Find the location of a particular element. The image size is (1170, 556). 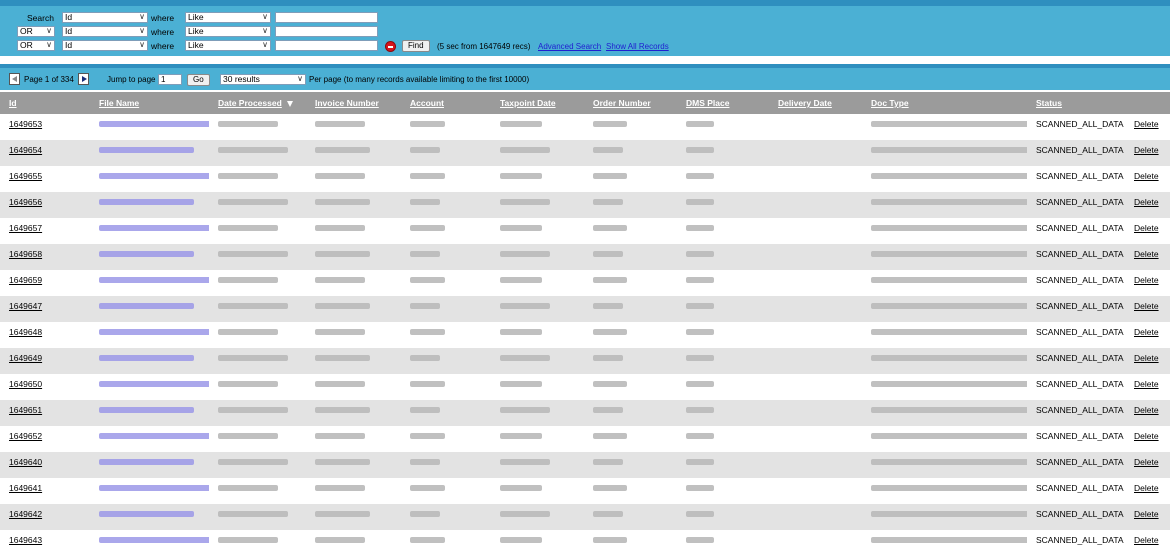

go-button: Go is located at coordinates (198, 80).